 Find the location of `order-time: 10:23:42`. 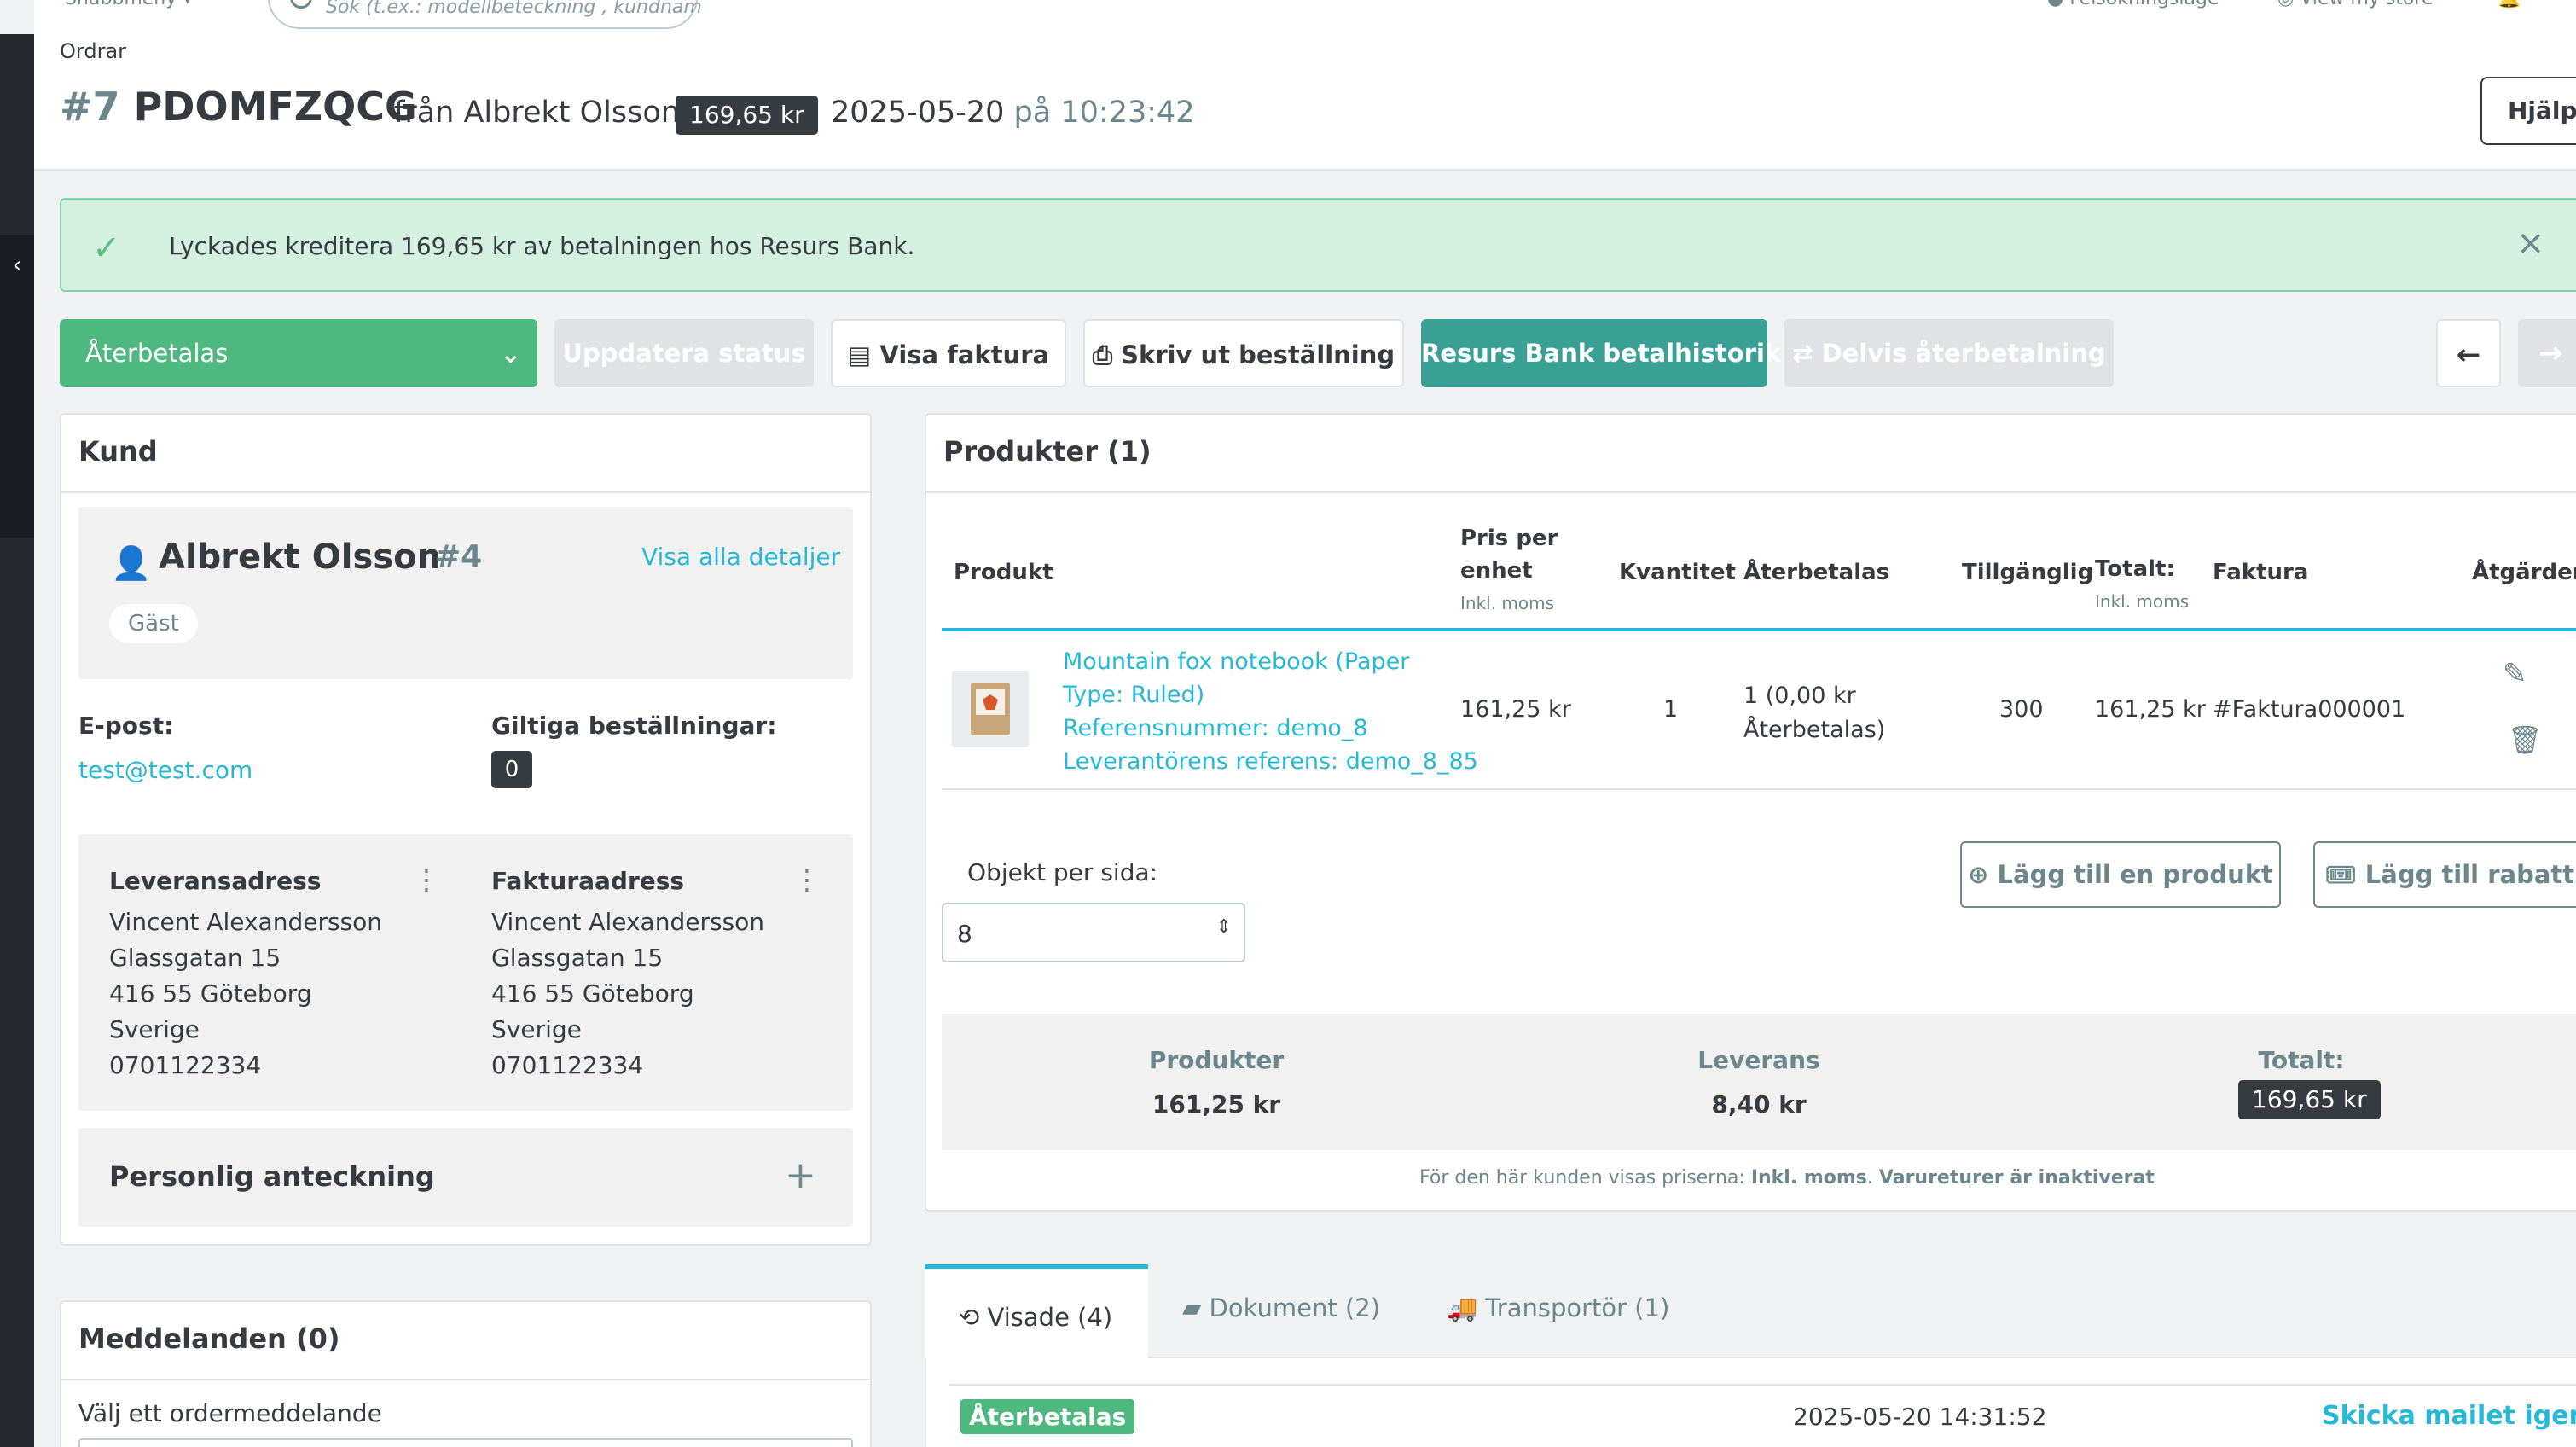

order-time: 10:23:42 is located at coordinates (1127, 113).